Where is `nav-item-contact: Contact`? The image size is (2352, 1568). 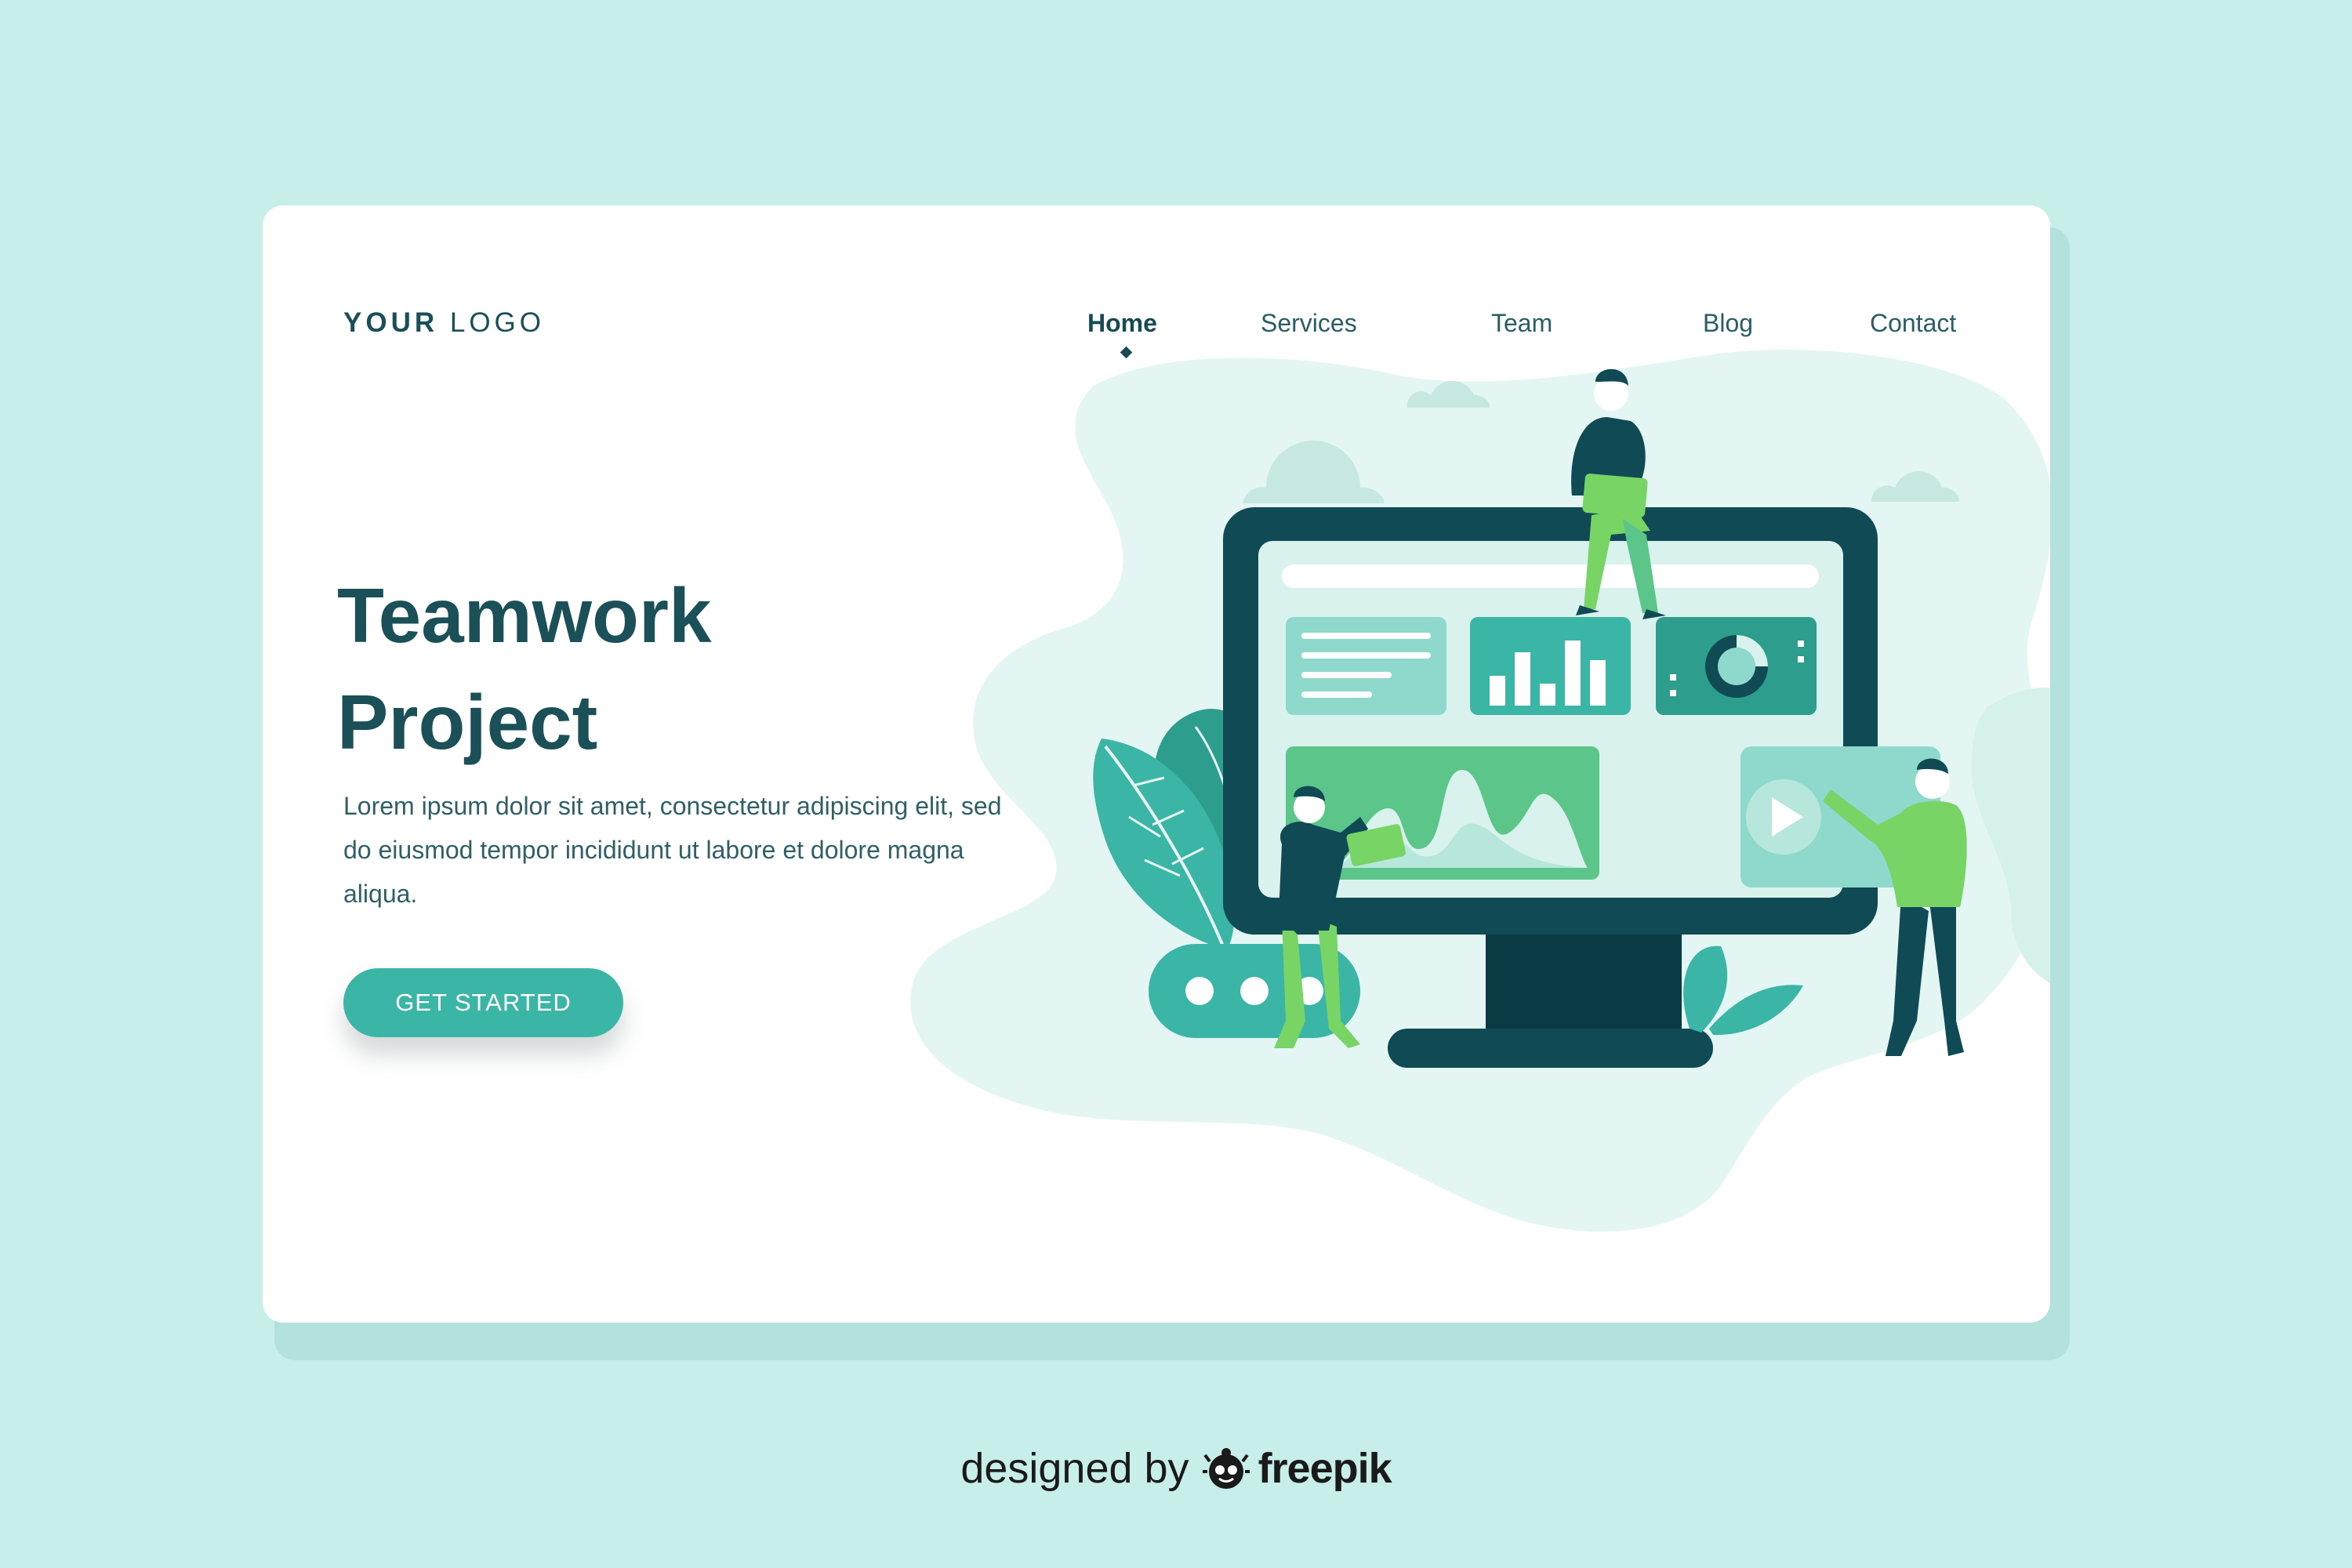 nav-item-contact: Contact is located at coordinates (1913, 323).